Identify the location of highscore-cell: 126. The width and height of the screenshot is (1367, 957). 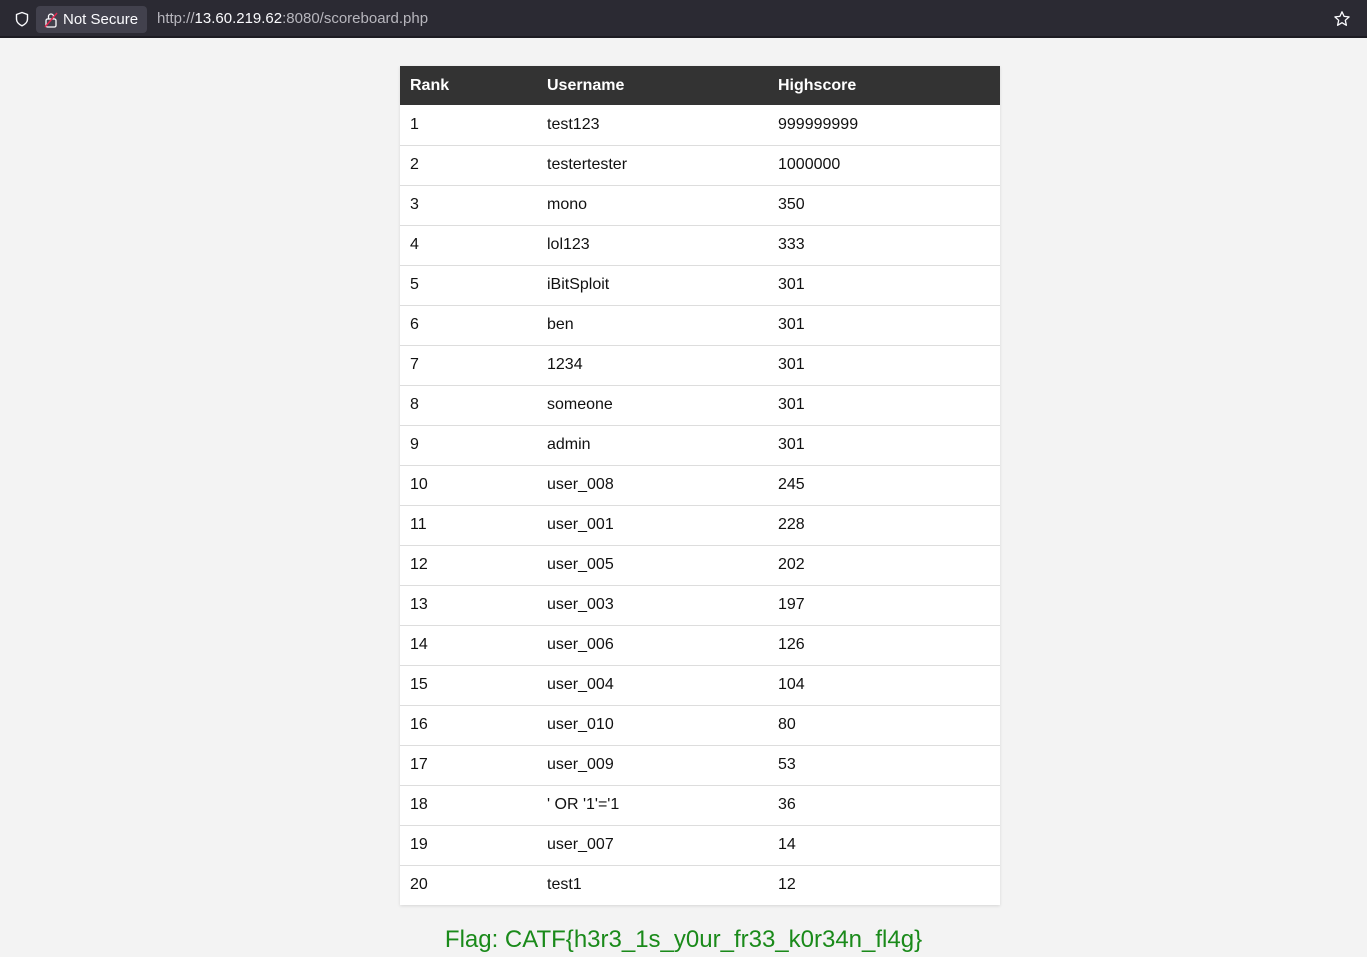
(884, 645).